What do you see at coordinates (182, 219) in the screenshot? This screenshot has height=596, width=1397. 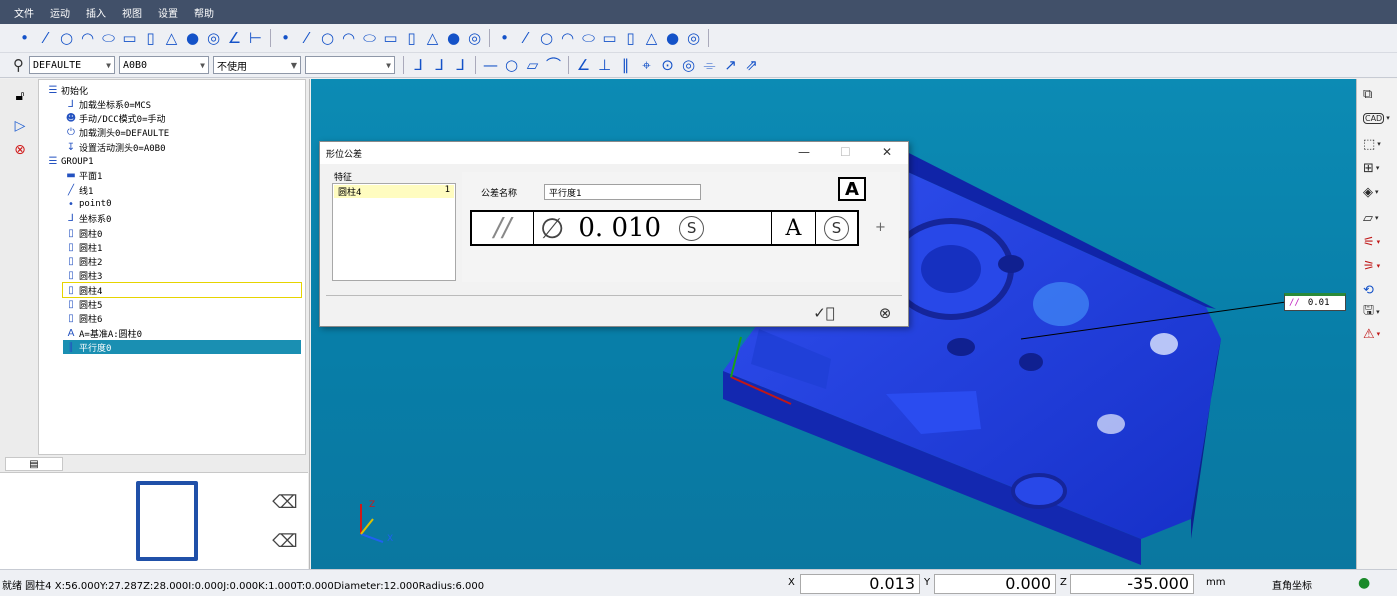 I see `tree-node: ⅃ 坐标系0` at bounding box center [182, 219].